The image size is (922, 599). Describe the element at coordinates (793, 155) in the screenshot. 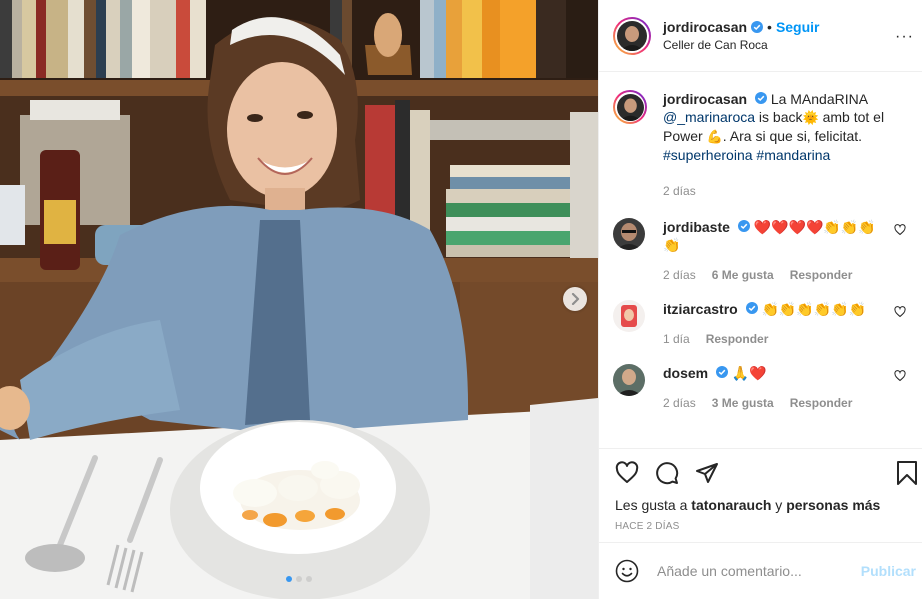

I see `hashtag-mandarina: #mandarina` at that location.